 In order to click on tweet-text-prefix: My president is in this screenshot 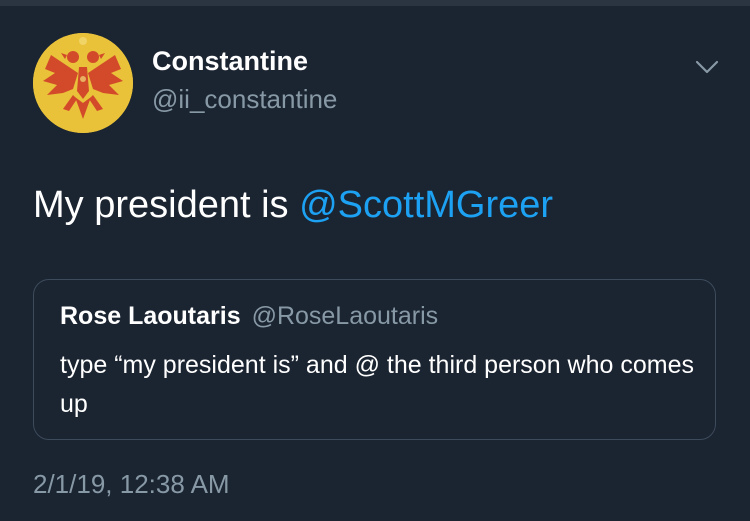, I will do `click(166, 205)`.